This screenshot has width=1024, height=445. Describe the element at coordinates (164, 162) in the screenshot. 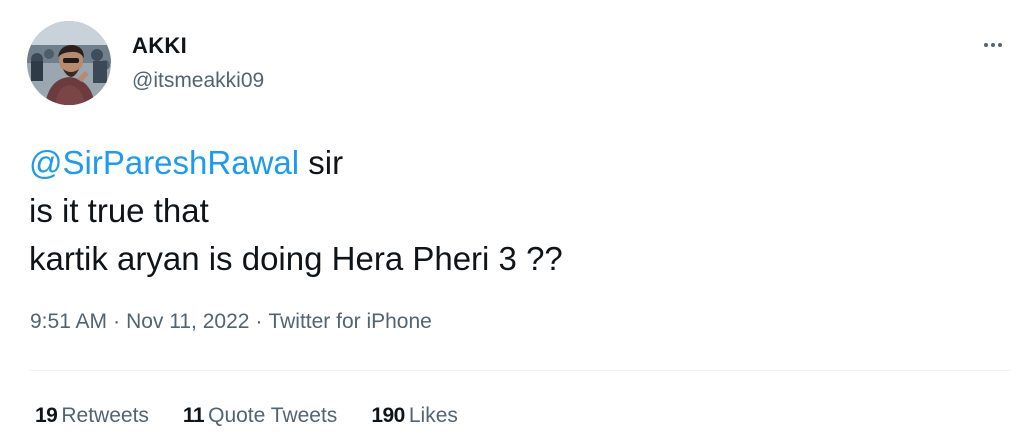

I see `mention-link: @SirPareshRawal` at that location.